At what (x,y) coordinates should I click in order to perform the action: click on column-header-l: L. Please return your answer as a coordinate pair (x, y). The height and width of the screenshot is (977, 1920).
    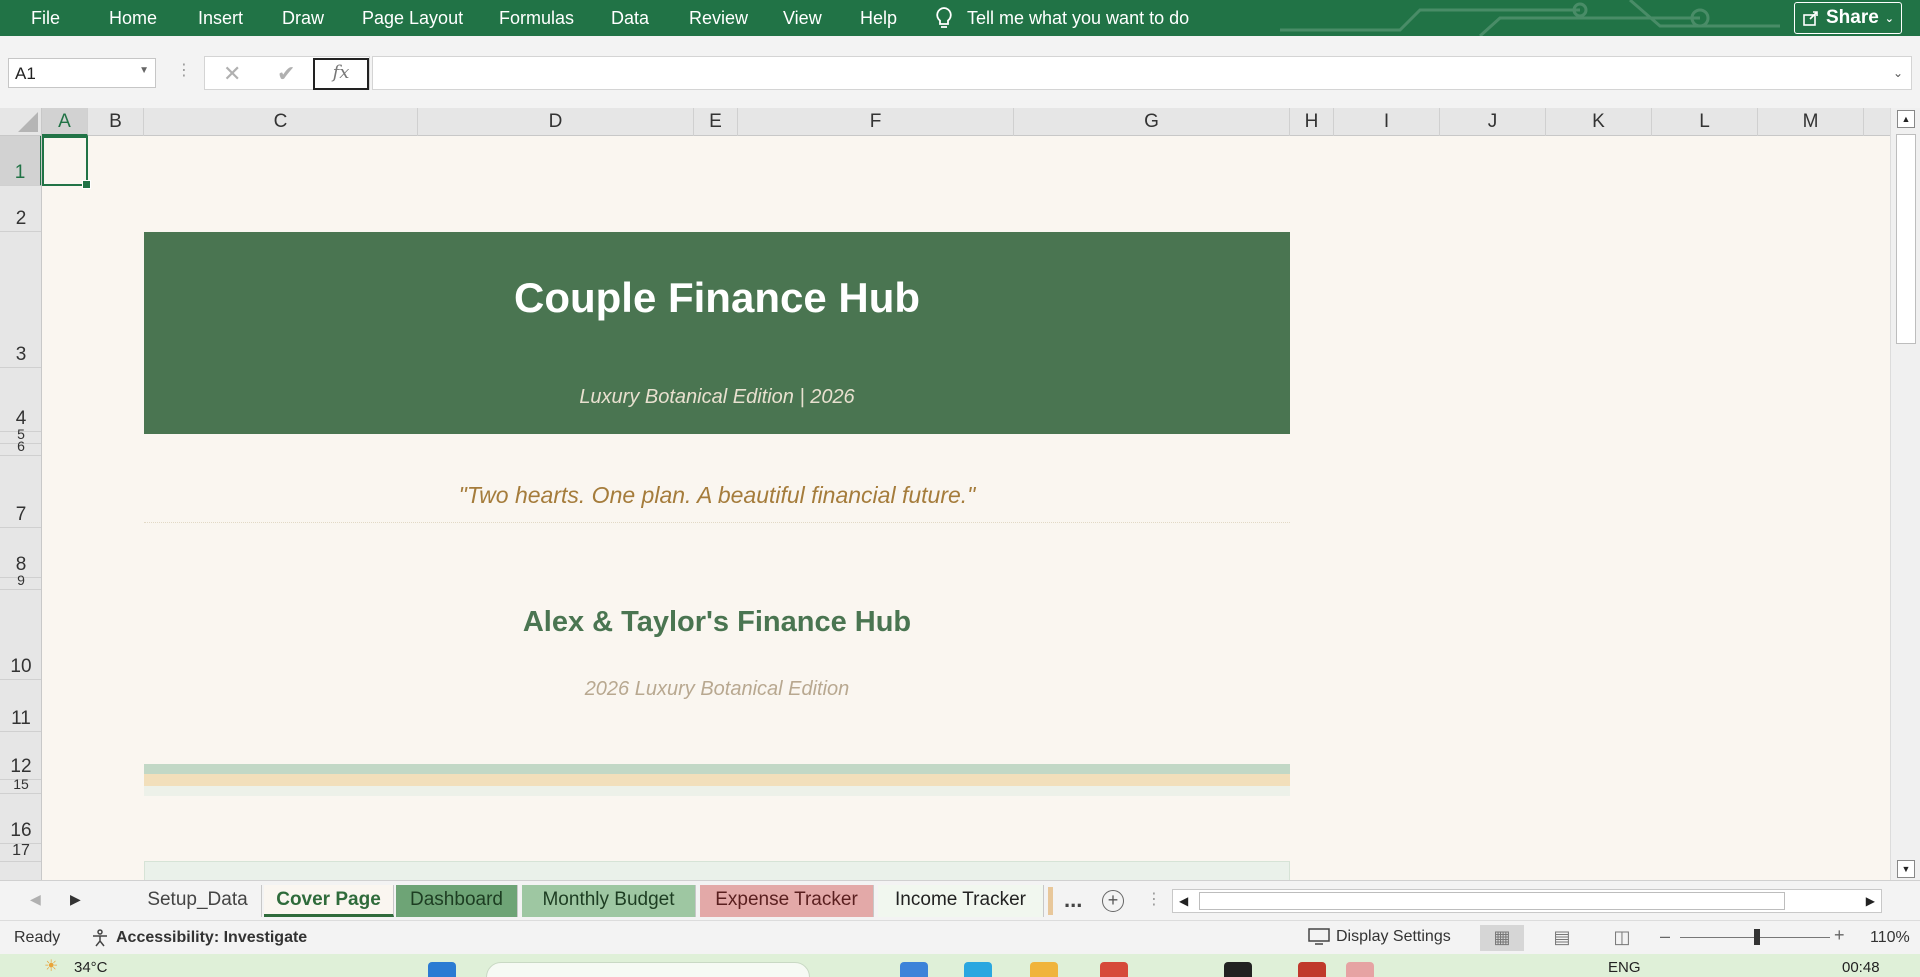
    Looking at the image, I should click on (1705, 122).